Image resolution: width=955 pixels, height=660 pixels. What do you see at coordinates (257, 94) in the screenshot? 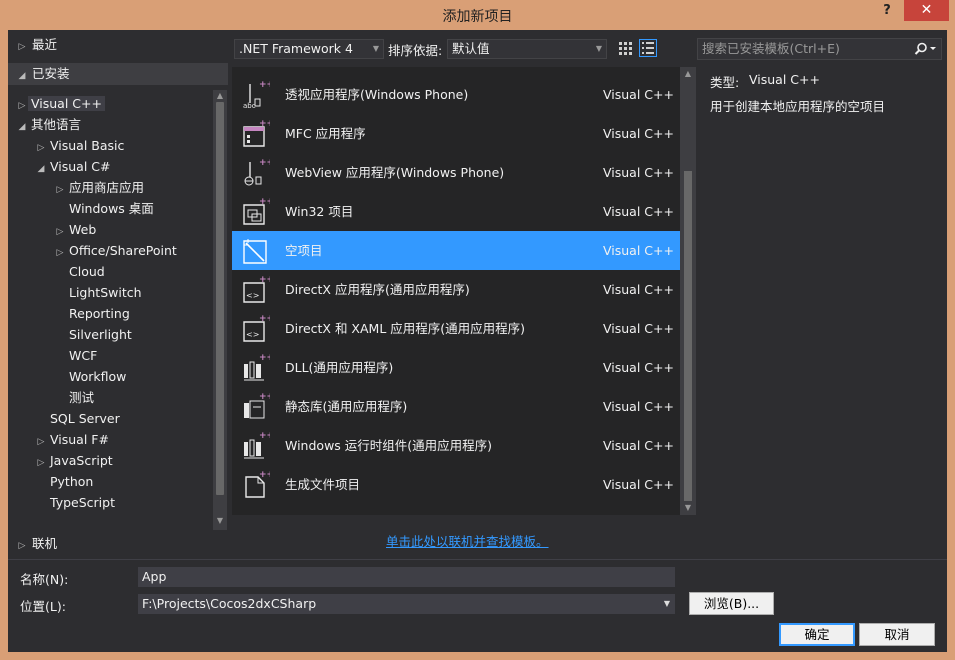
I see `pivot-app-icon: abc ++` at bounding box center [257, 94].